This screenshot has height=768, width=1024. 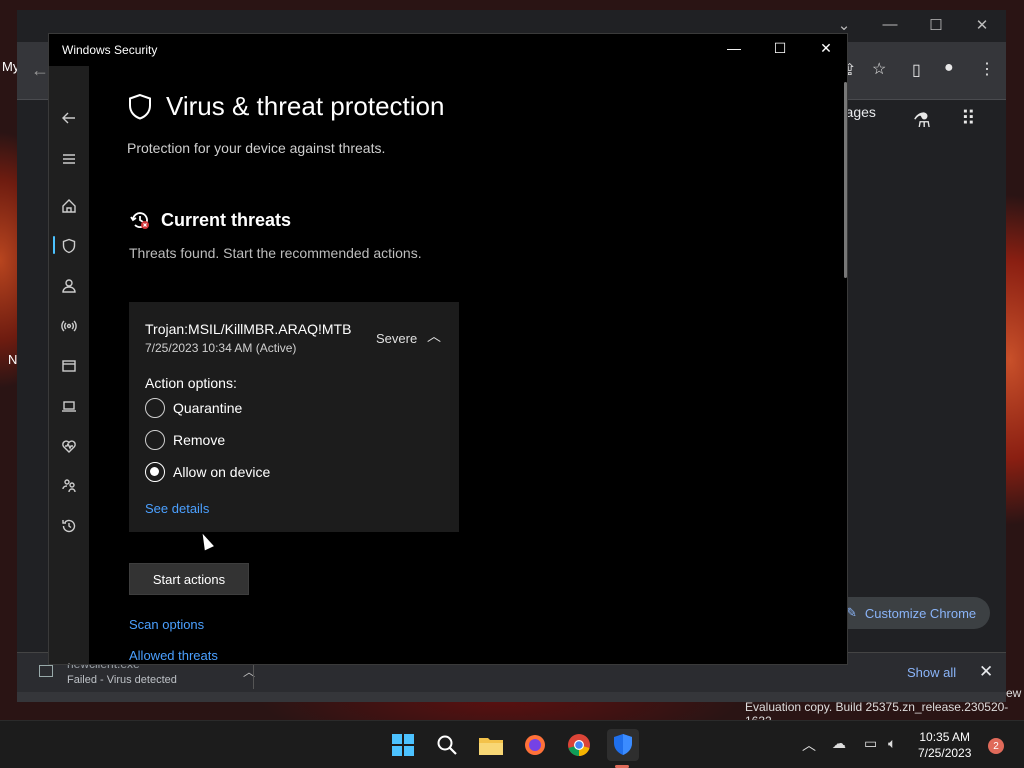 I want to click on clock: 10:35 AM 7/25/2023, so click(x=944, y=745).